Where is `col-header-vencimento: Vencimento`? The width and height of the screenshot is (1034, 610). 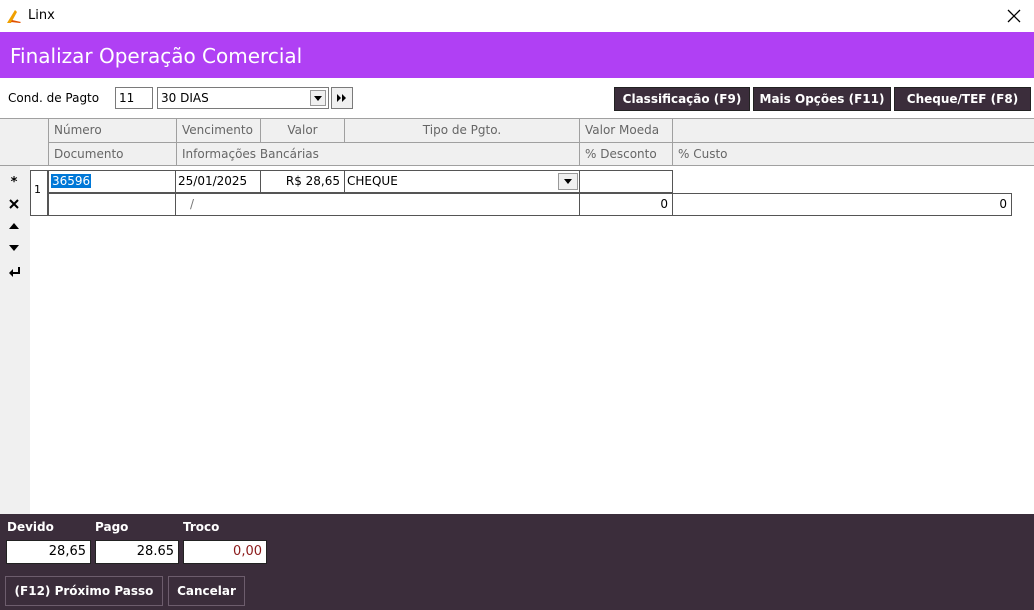 col-header-vencimento: Vencimento is located at coordinates (218, 130).